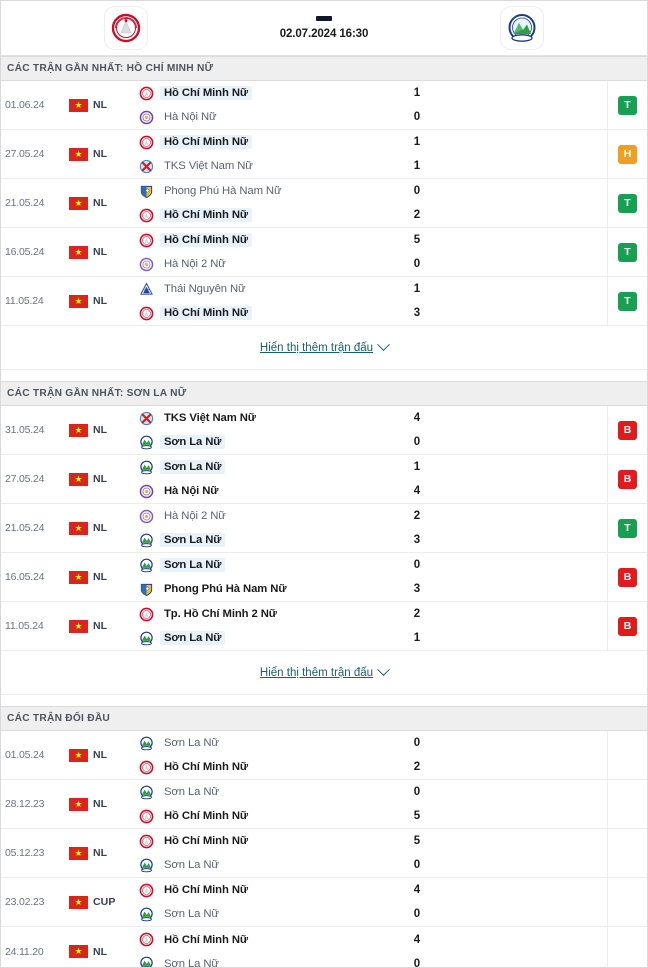 The width and height of the screenshot is (648, 968). I want to click on away-score: 1, so click(417, 638).